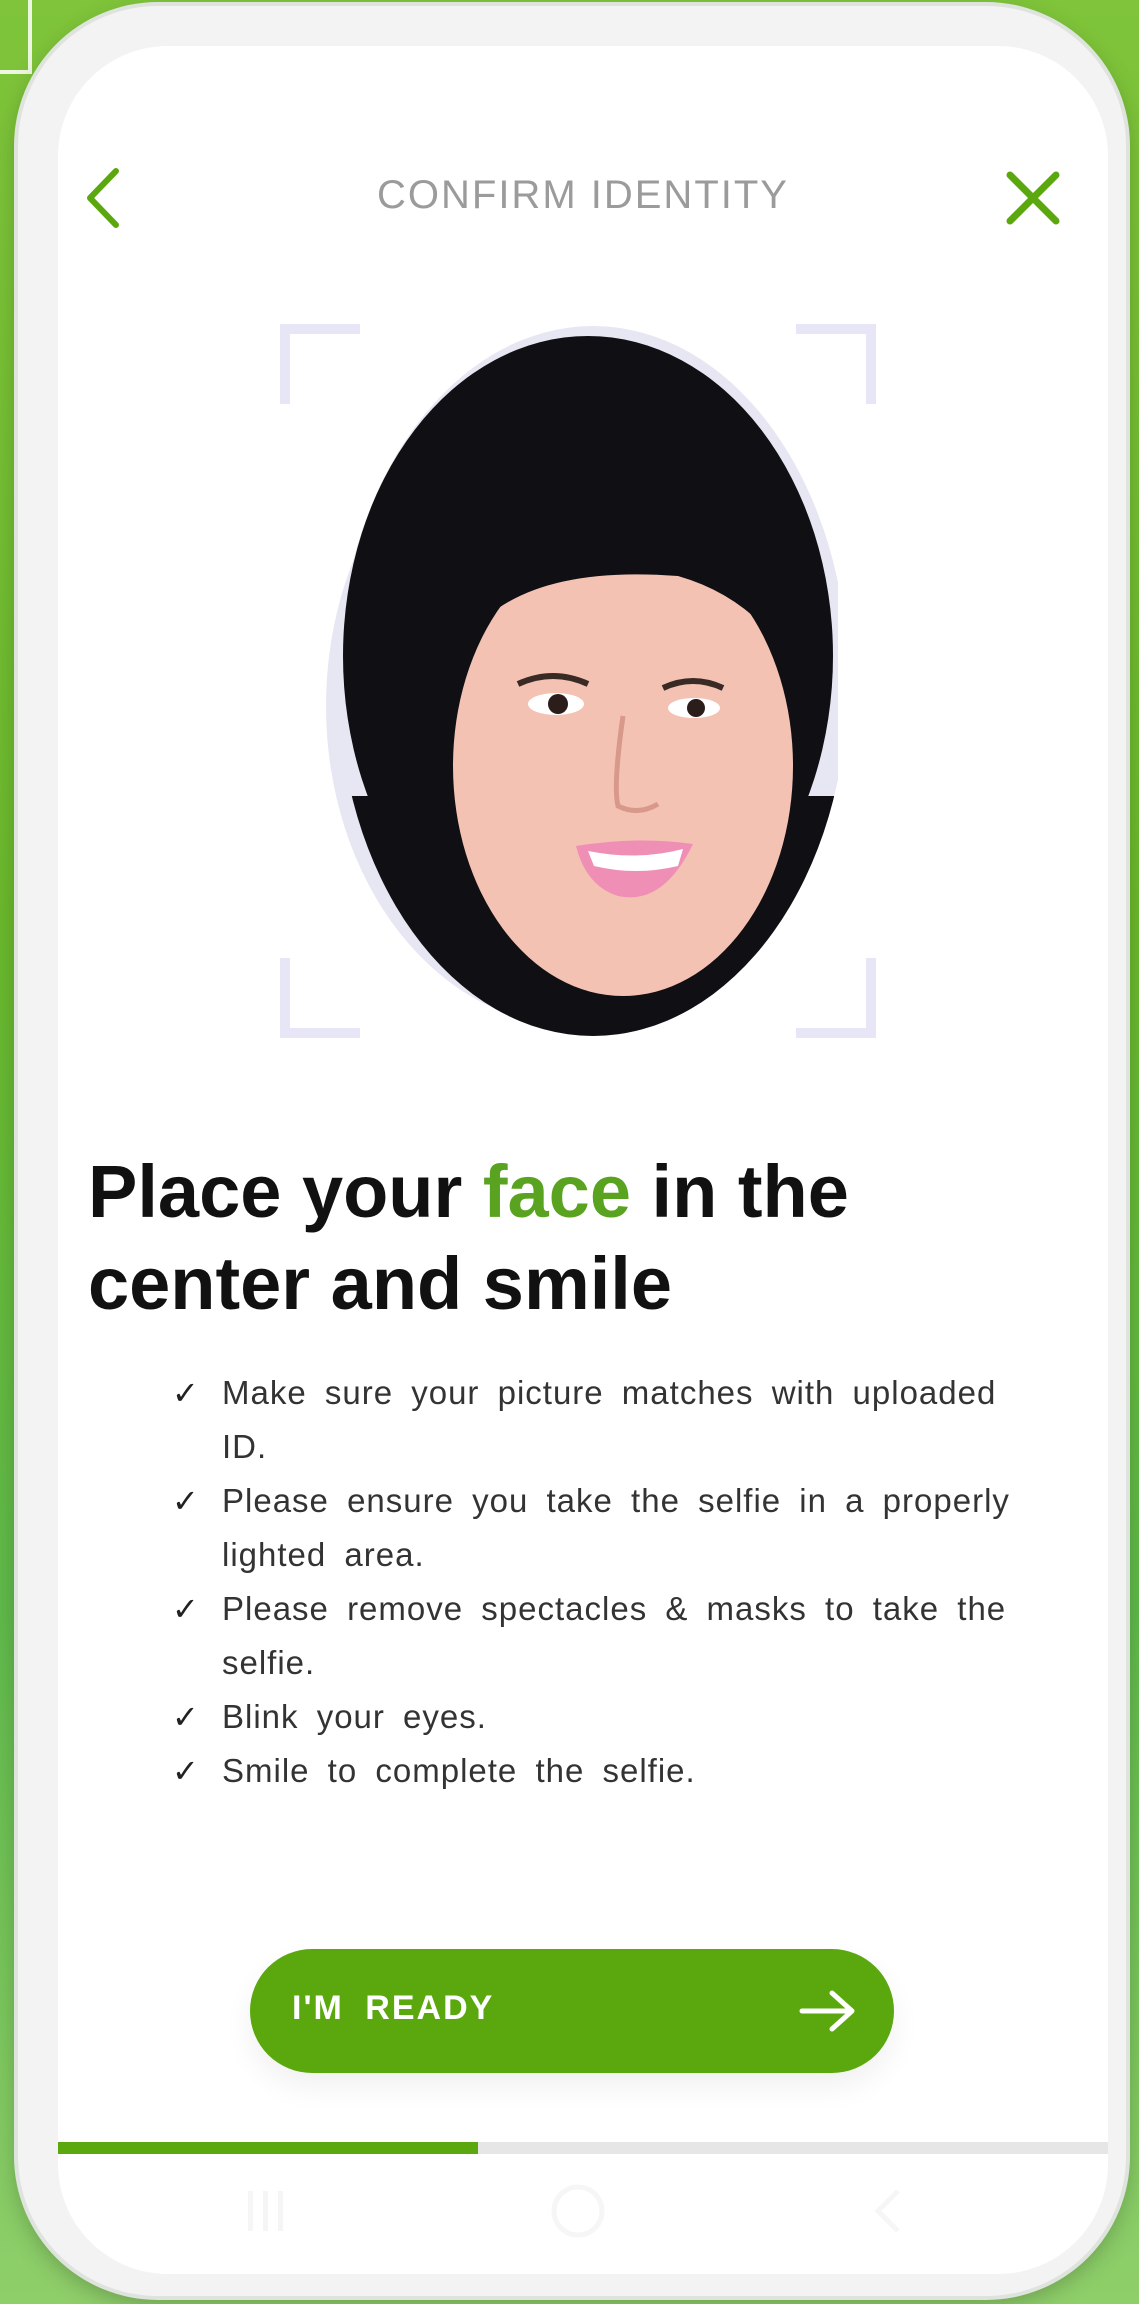 The height and width of the screenshot is (2304, 1139). I want to click on top-bar: CONFIRM IDENTITY, so click(583, 196).